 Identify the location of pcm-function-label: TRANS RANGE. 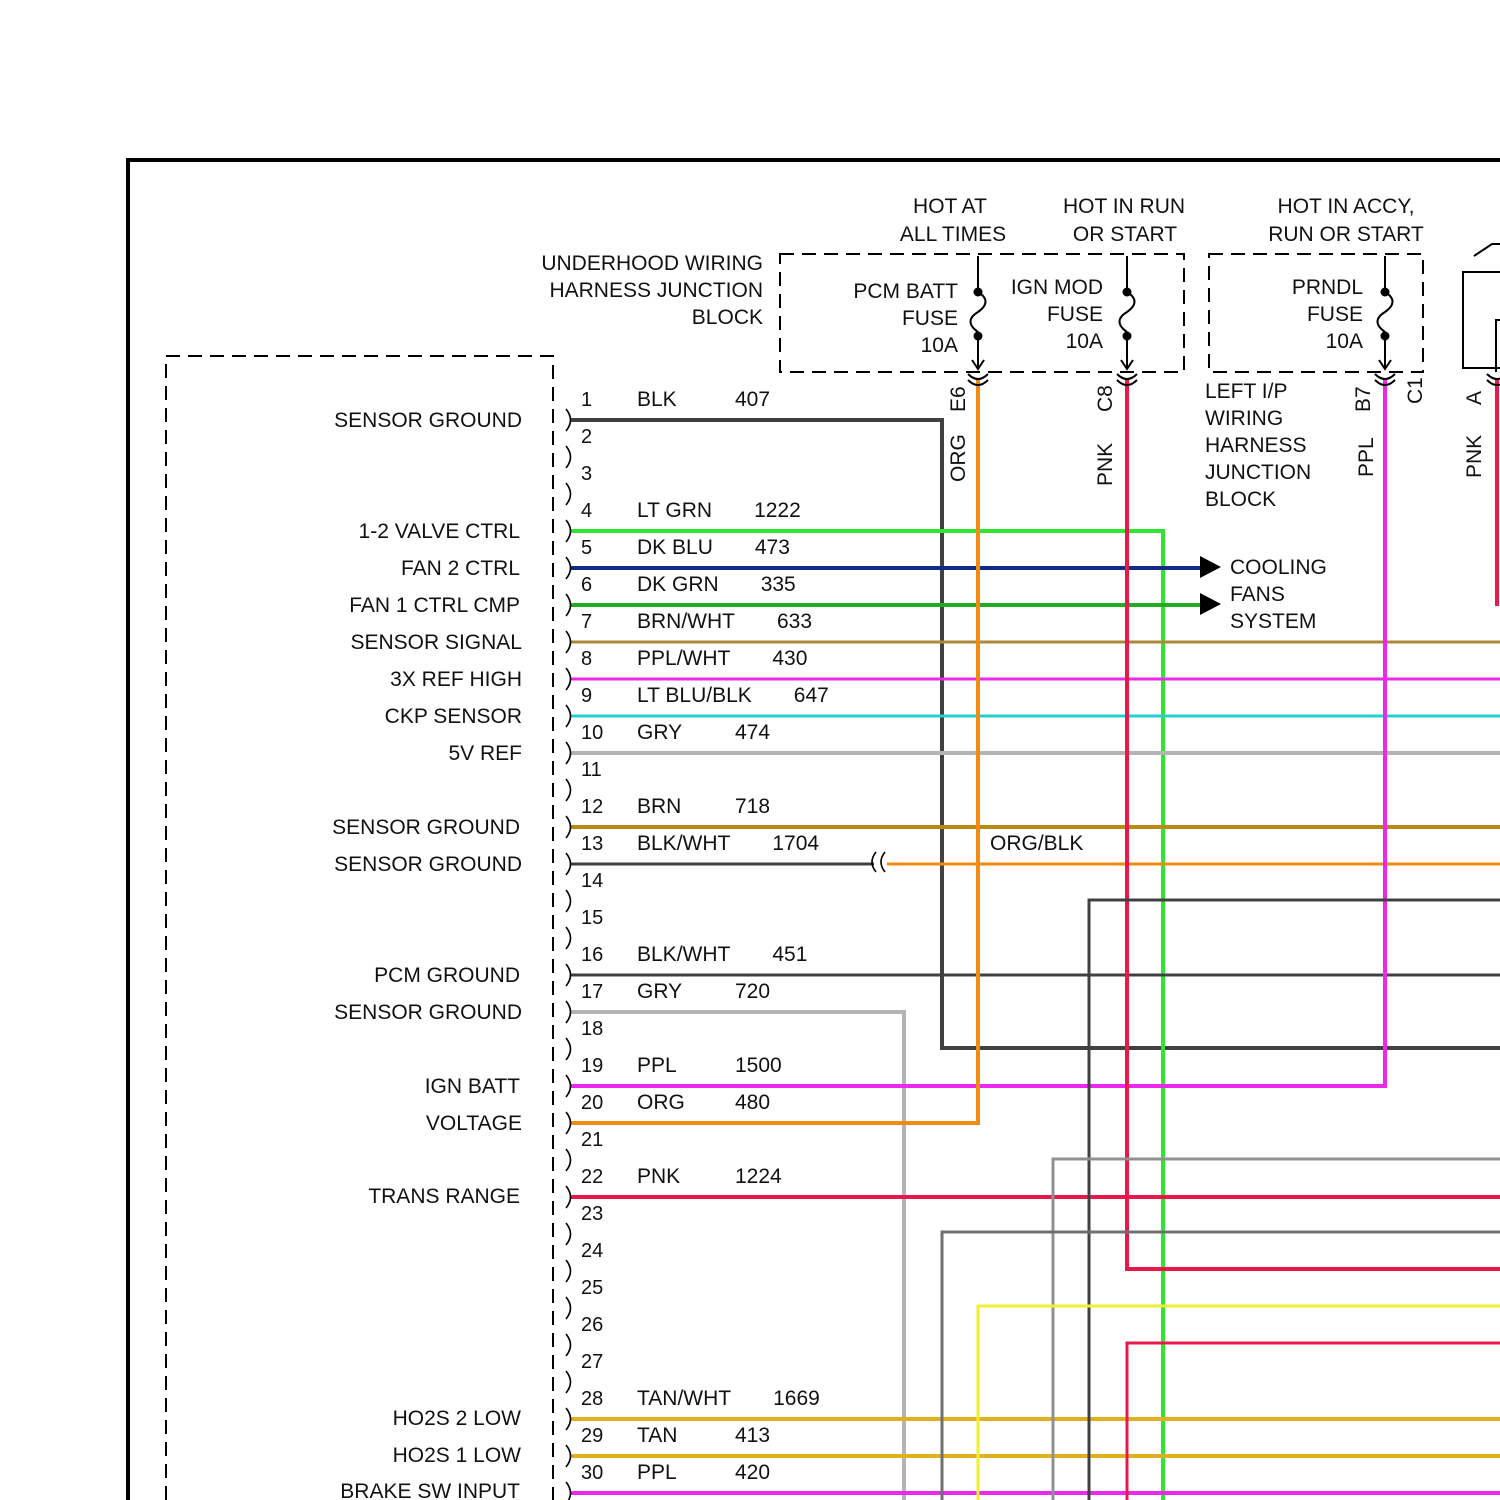
(444, 1196).